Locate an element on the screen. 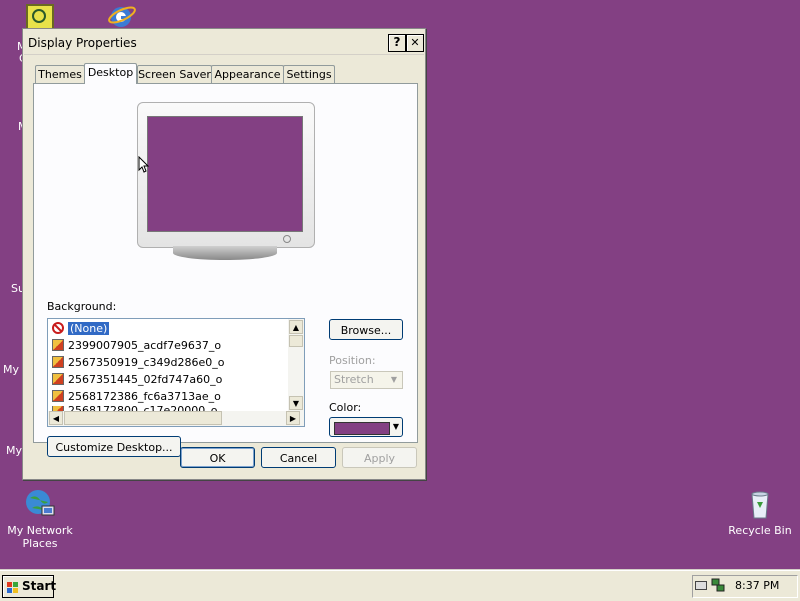  color-picker-button: ▼ is located at coordinates (366, 427).